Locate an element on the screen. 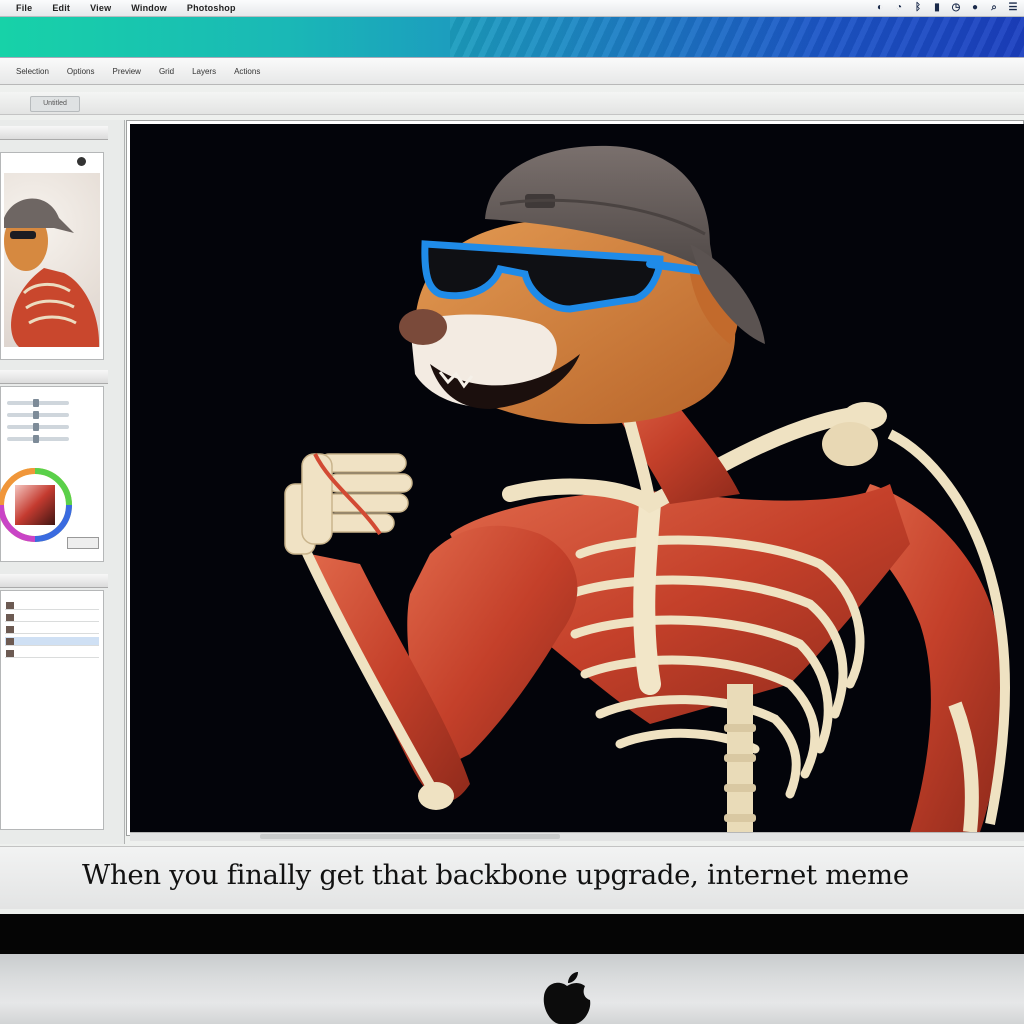 The width and height of the screenshot is (1024, 1024). battery-icon: ▮ is located at coordinates (937, 7).